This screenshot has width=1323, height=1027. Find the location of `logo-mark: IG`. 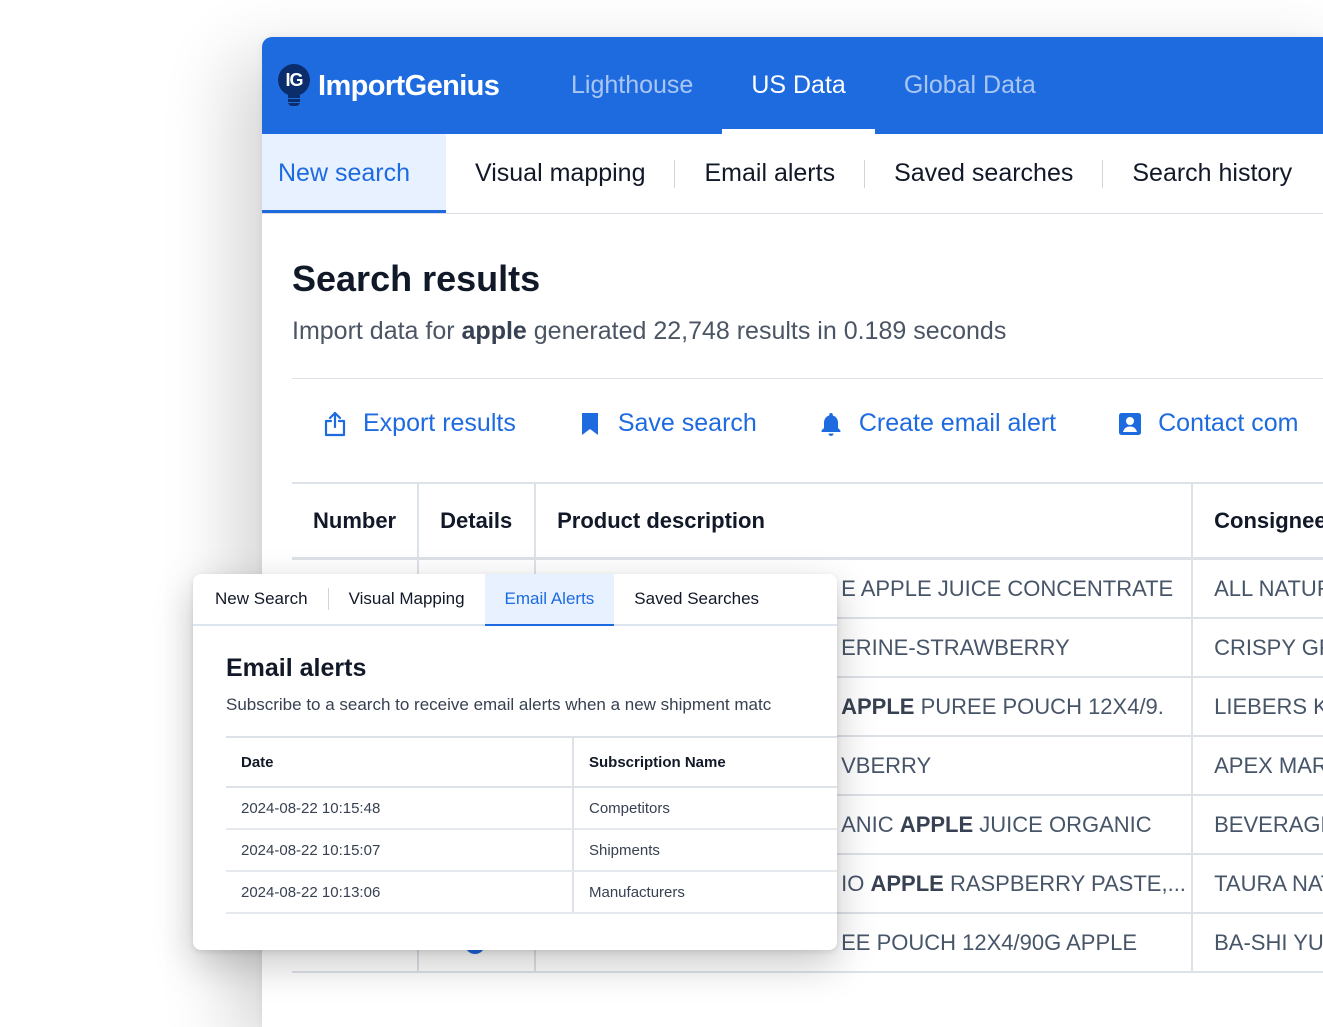

logo-mark: IG is located at coordinates (294, 80).